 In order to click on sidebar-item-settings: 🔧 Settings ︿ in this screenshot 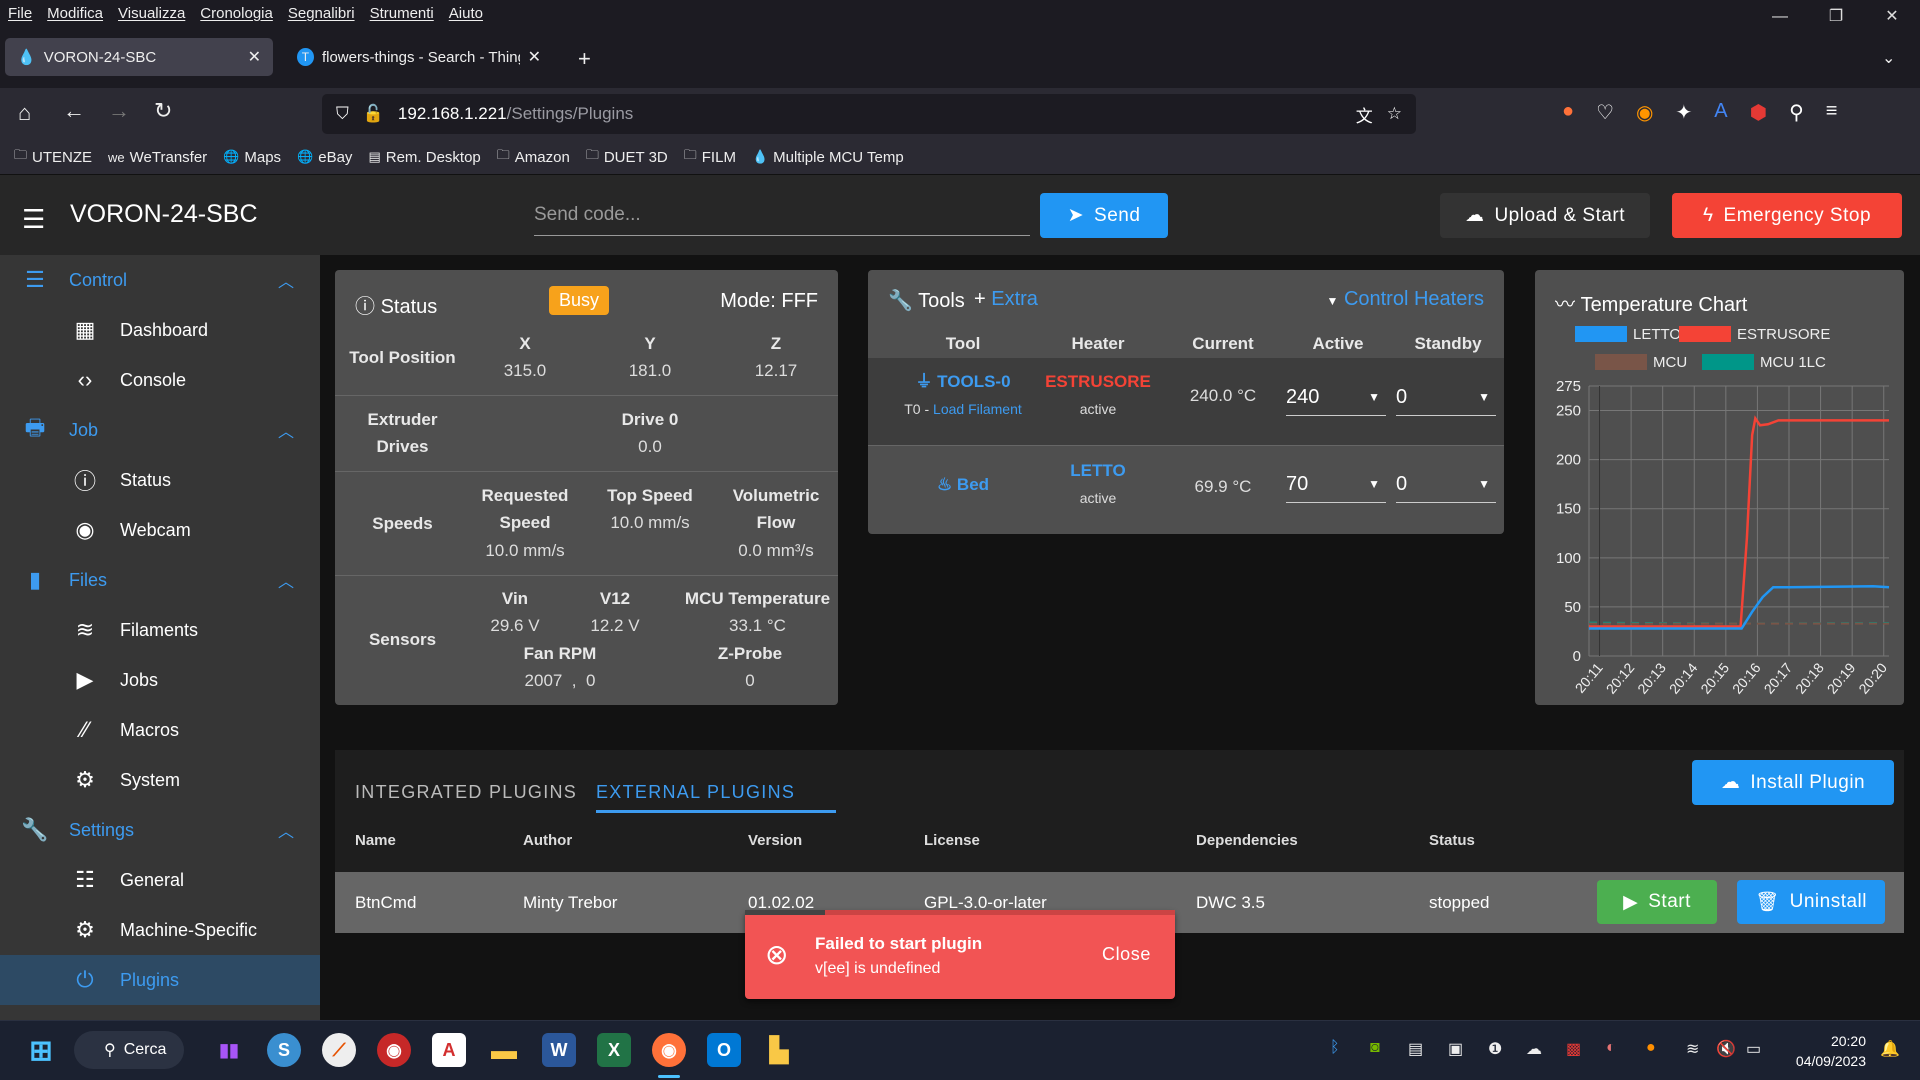, I will do `click(160, 830)`.